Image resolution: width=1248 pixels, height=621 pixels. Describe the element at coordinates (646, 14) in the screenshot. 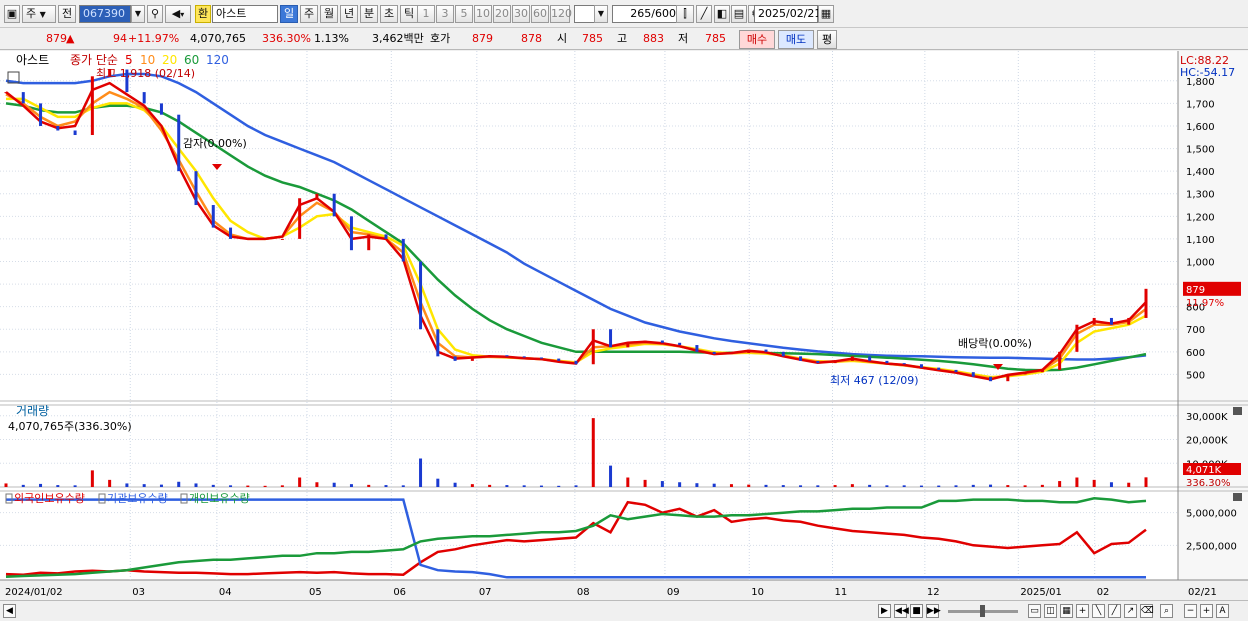

I see `count-input: 265/600` at that location.